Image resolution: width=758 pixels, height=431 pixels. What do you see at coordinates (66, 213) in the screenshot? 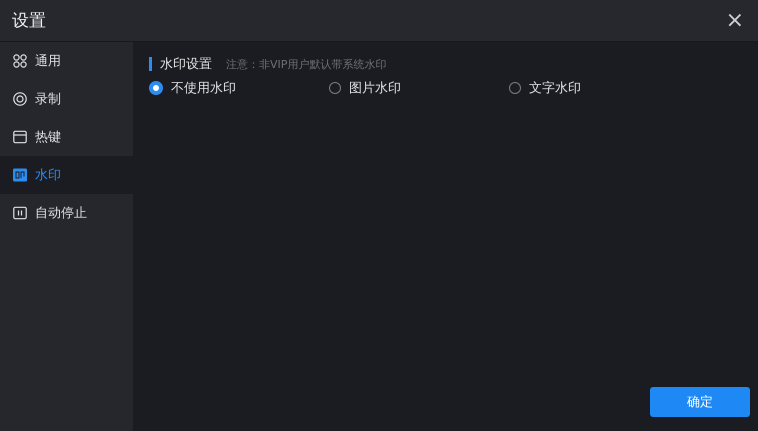
I see `sidebar-item: 自动停止` at bounding box center [66, 213].